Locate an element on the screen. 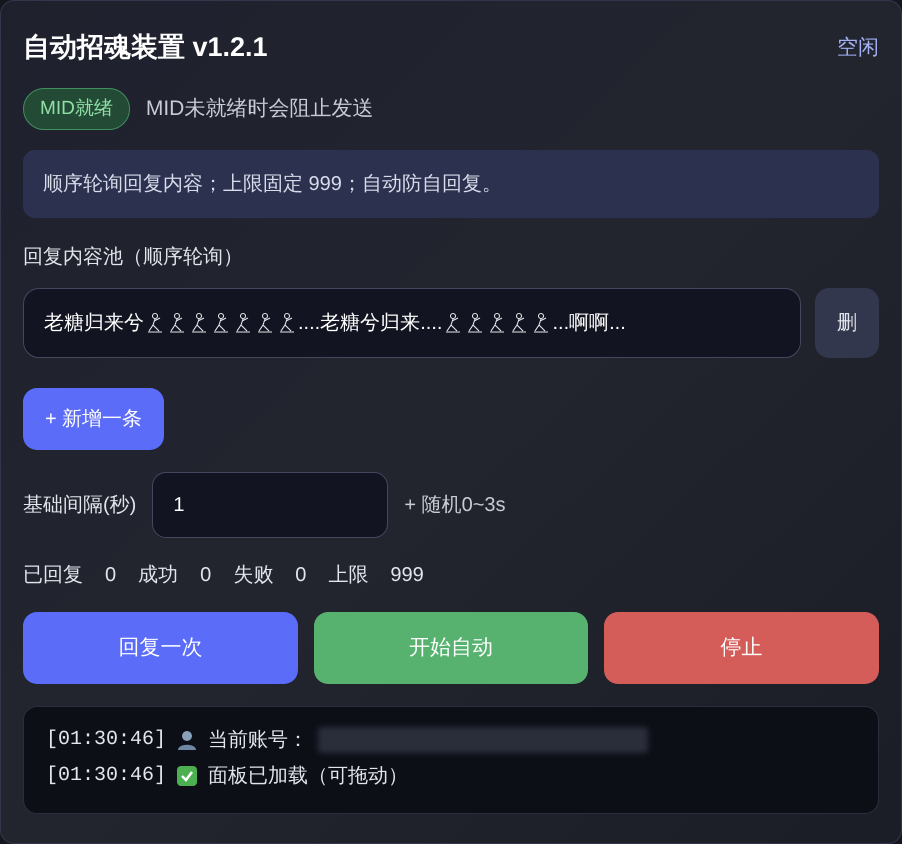  add-item-button: + 新增一条 is located at coordinates (93, 419).